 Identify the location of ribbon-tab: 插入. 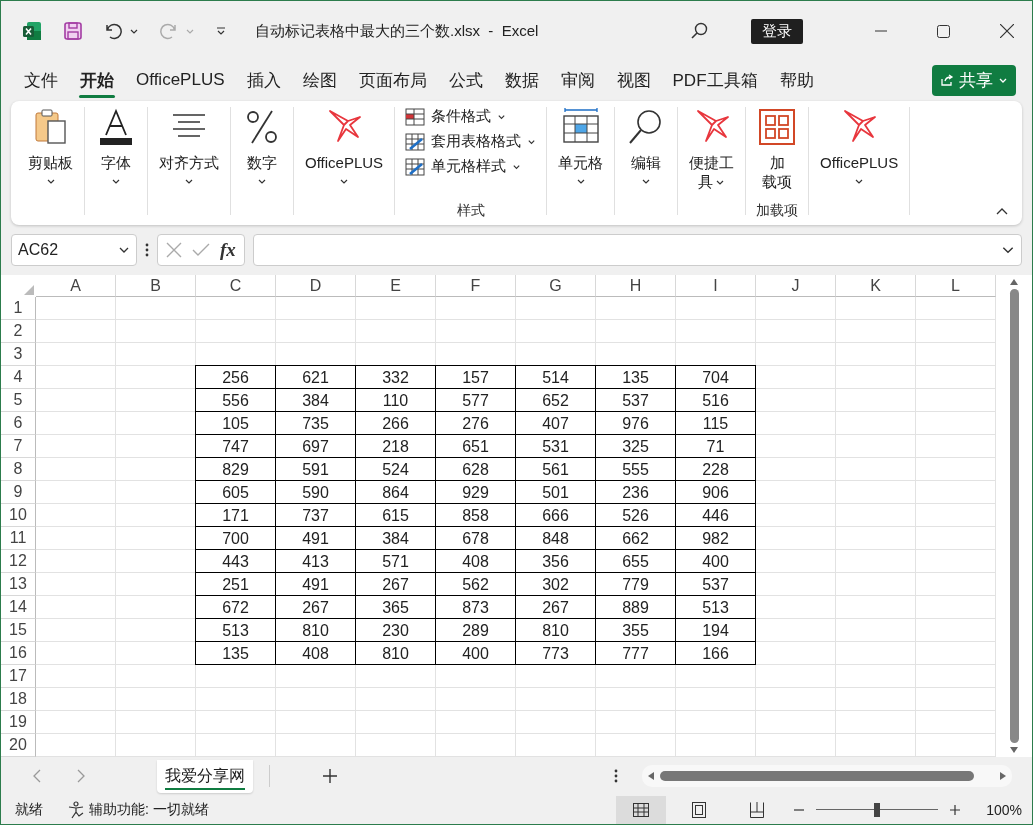
(263, 80).